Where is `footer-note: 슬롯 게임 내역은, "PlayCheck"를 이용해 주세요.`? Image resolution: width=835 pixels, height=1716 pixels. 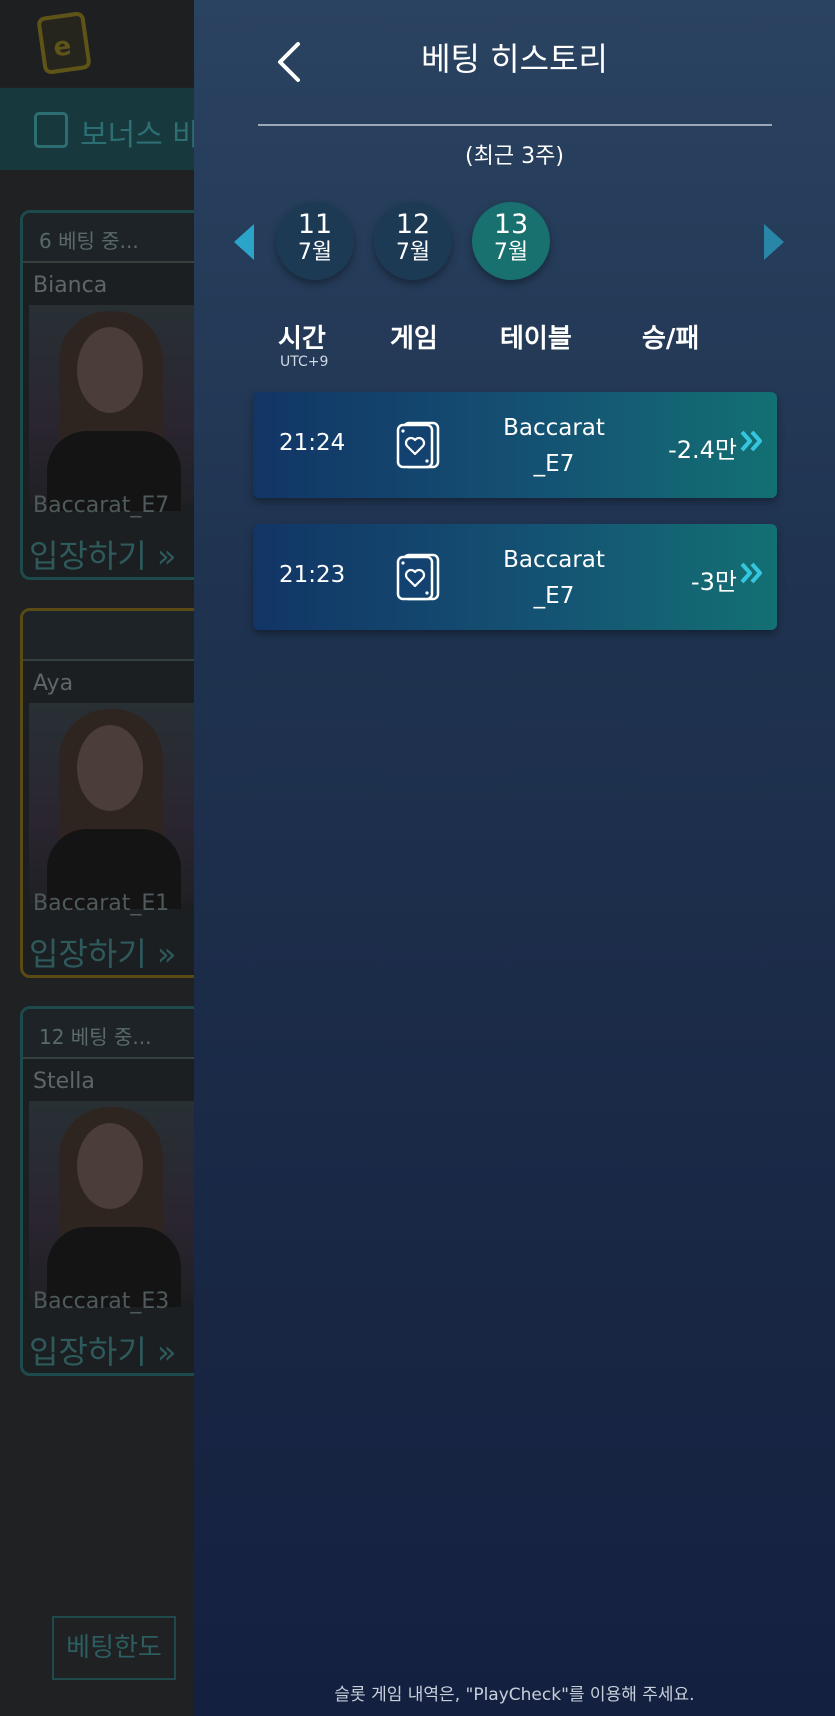 footer-note: 슬롯 게임 내역은, "PlayCheck"를 이용해 주세요. is located at coordinates (514, 1695).